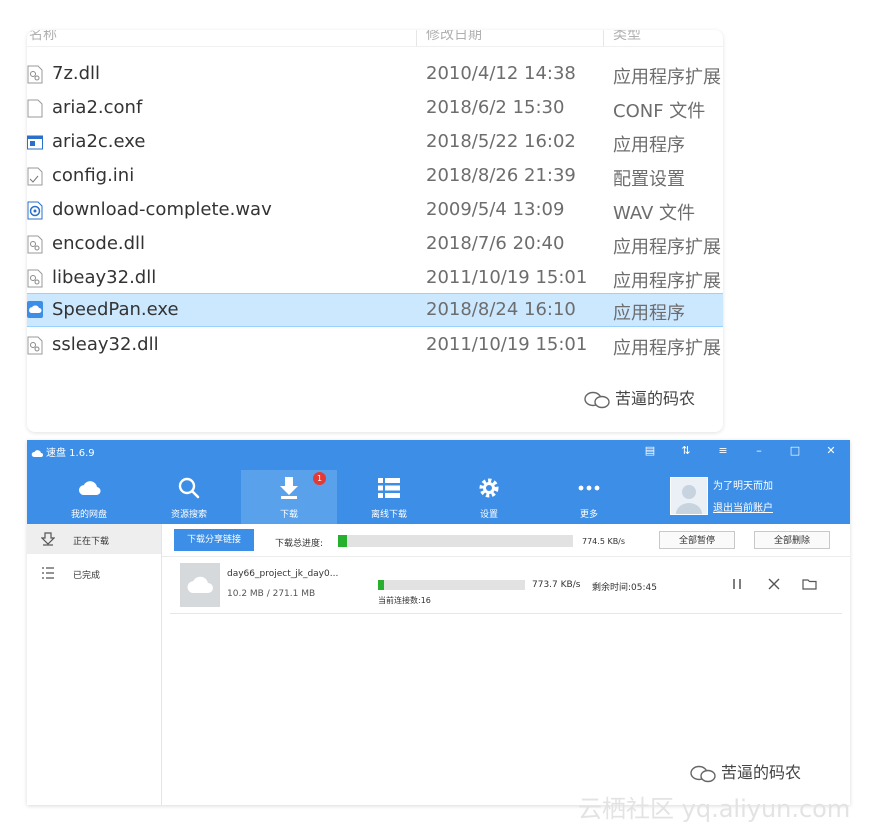  I want to click on menu-icon: ≡, so click(723, 450).